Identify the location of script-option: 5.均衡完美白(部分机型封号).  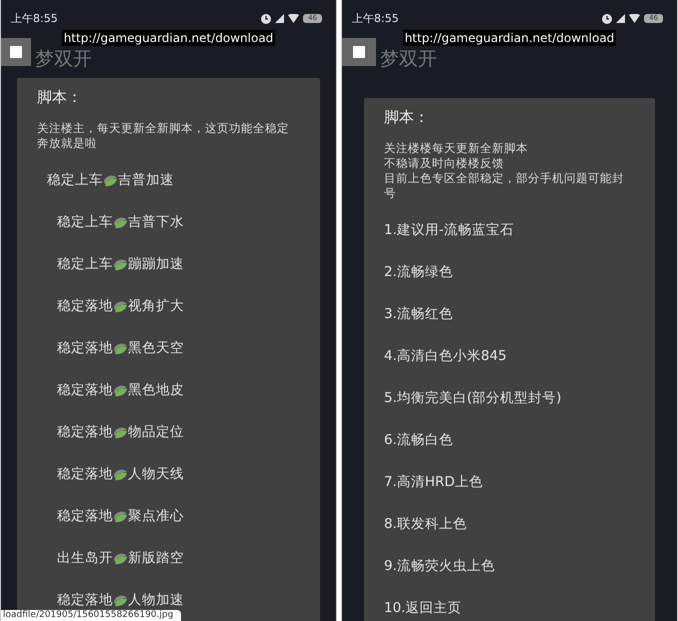
(473, 398).